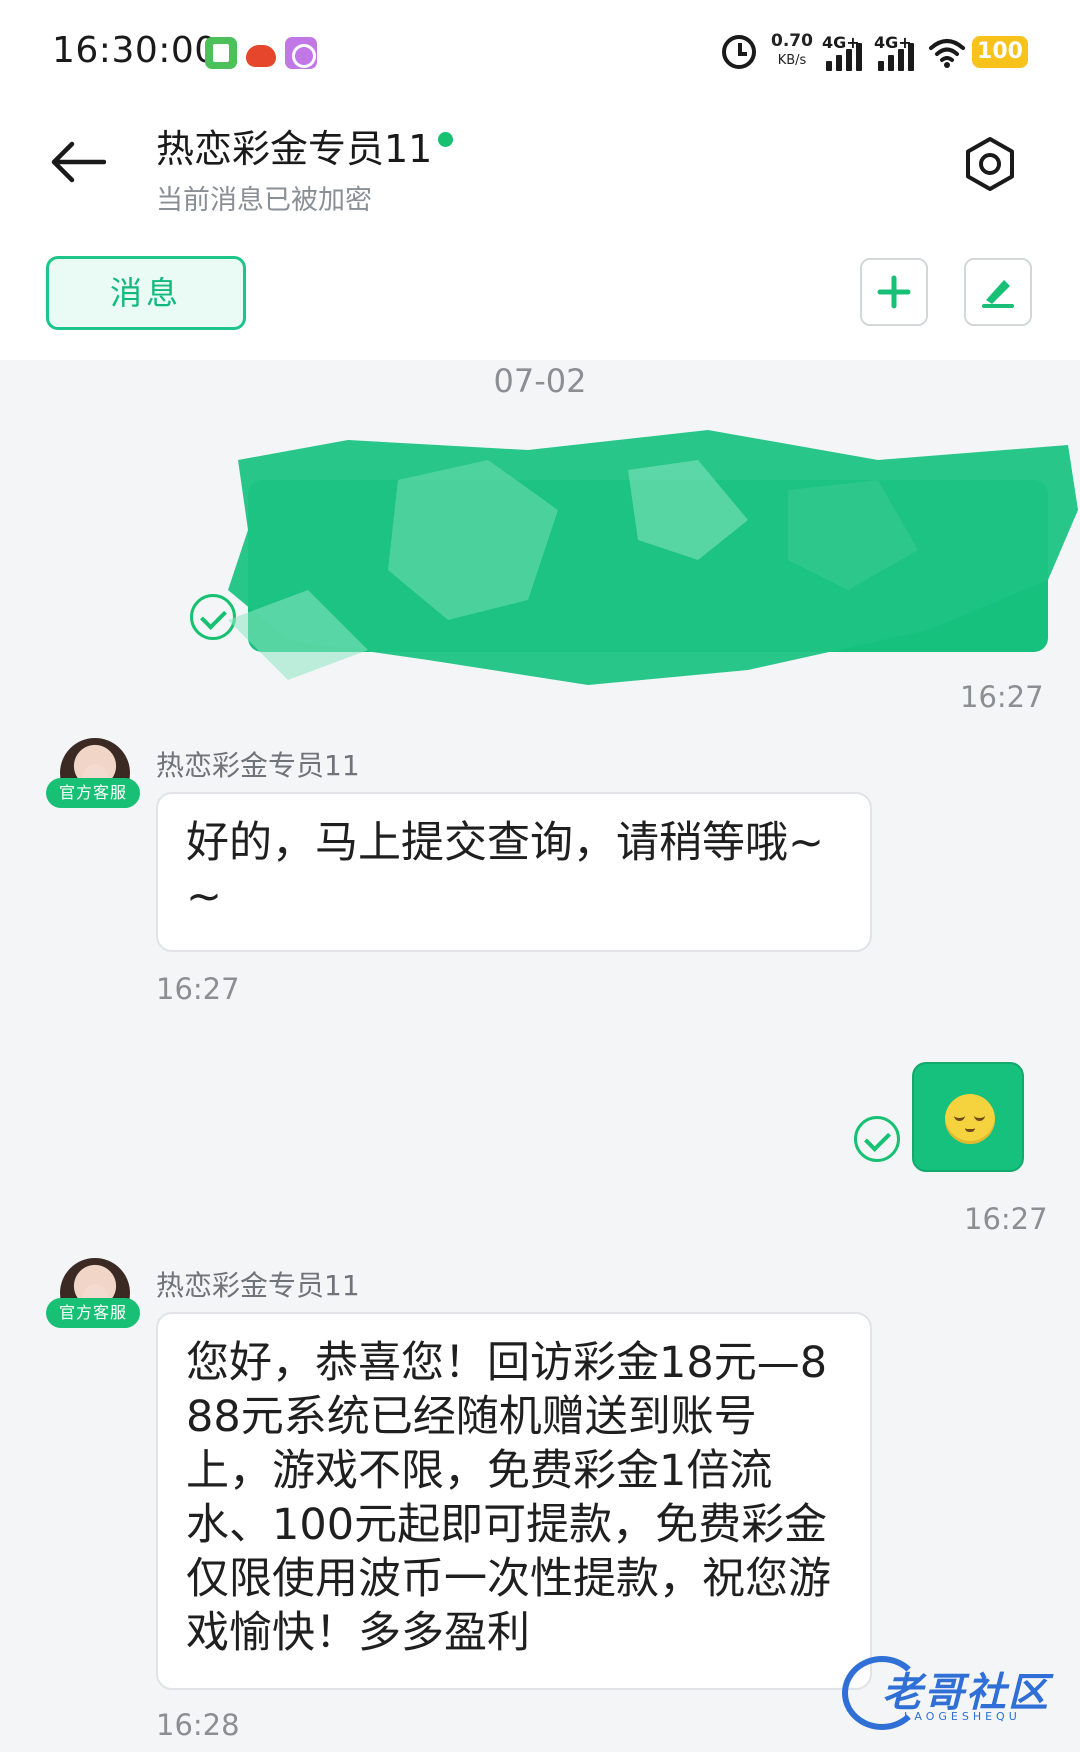  Describe the element at coordinates (739, 52) in the screenshot. I see `alarm-icon` at that location.